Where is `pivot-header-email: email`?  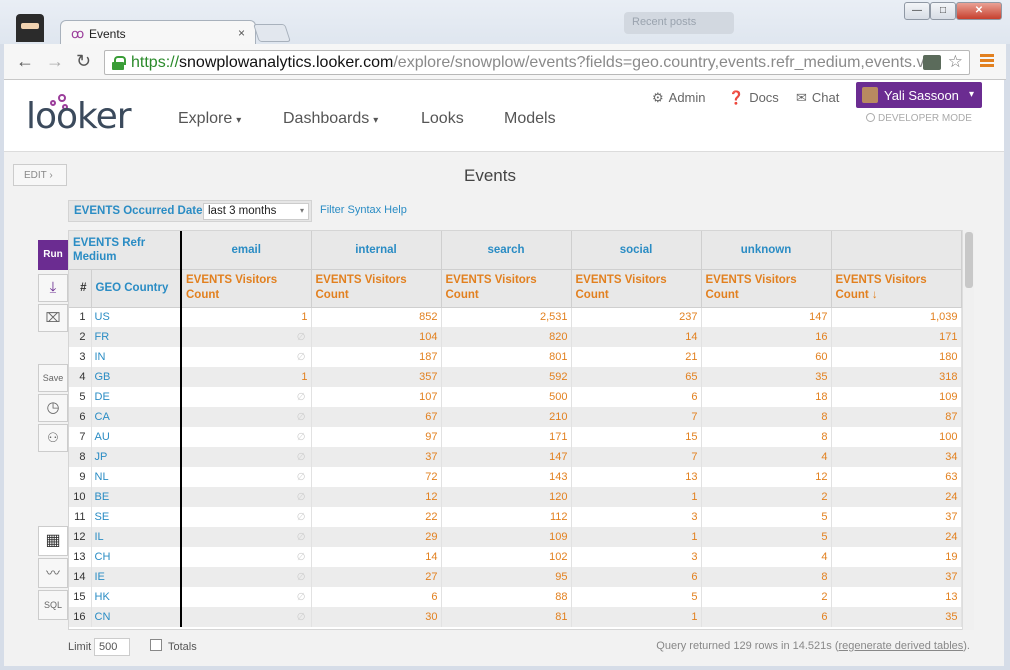
pivot-header-email: email is located at coordinates (246, 250).